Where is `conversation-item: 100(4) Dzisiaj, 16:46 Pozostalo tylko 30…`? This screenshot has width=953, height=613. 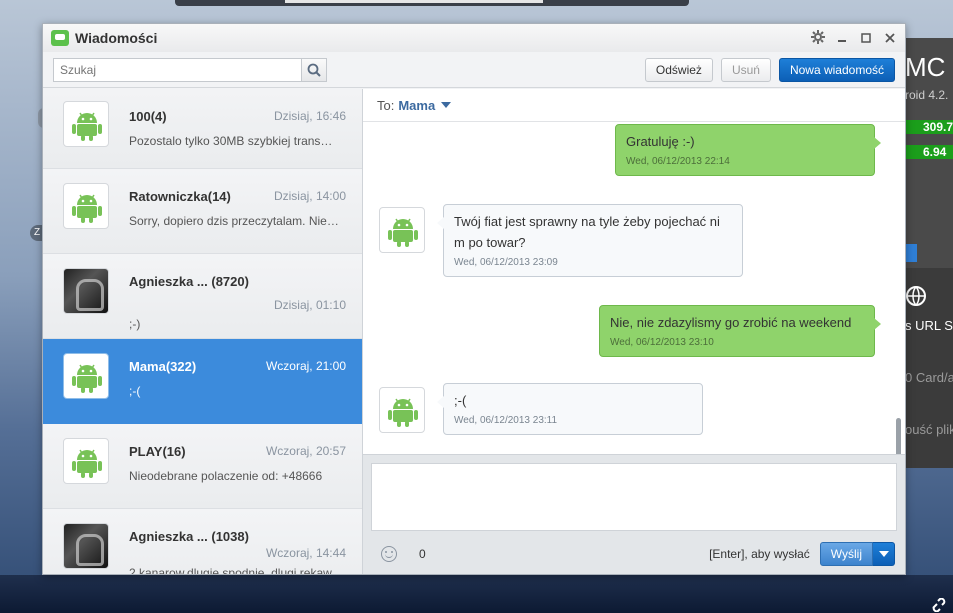 conversation-item: 100(4) Dzisiaj, 16:46 Pozostalo tylko 30… is located at coordinates (202, 129).